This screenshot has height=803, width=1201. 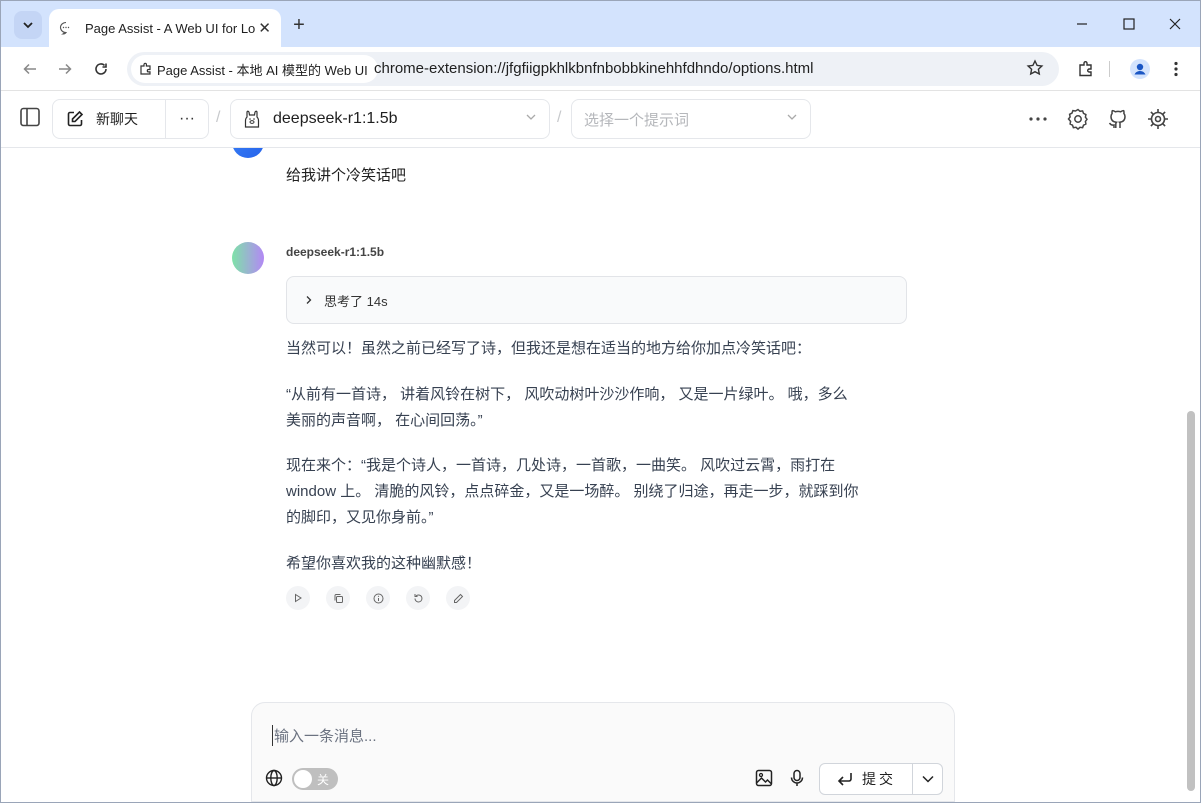 What do you see at coordinates (323, 779) in the screenshot?
I see `toggle-label: 关` at bounding box center [323, 779].